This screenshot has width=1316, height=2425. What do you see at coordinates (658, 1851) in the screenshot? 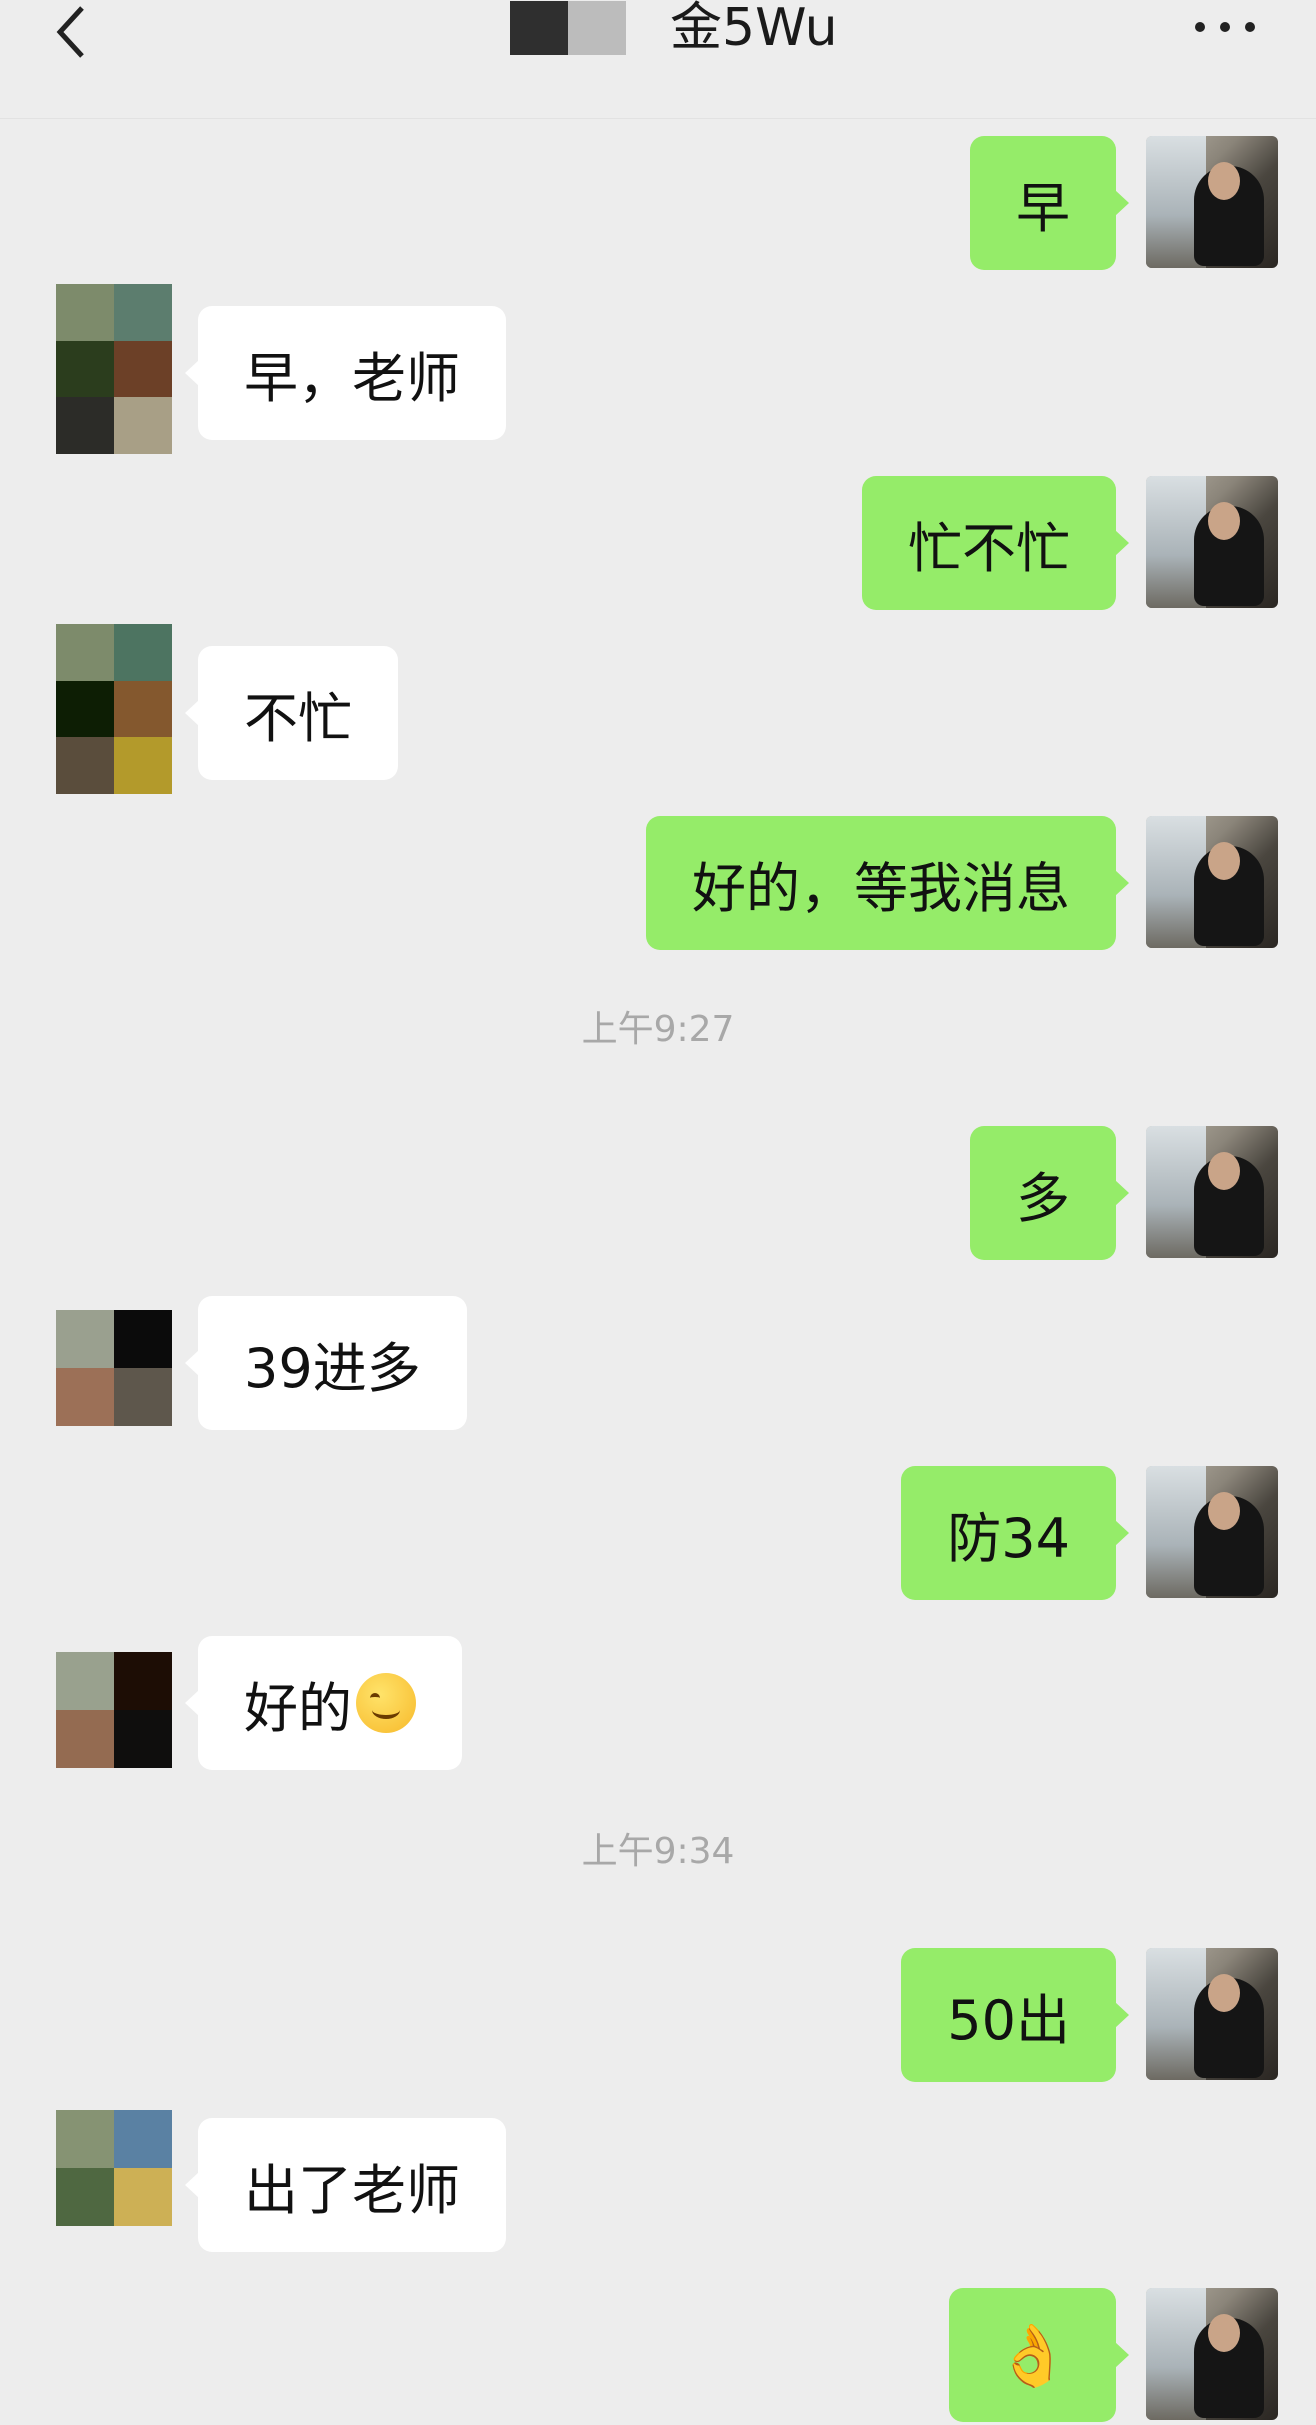
I see `timestamp: 上午9:34` at bounding box center [658, 1851].